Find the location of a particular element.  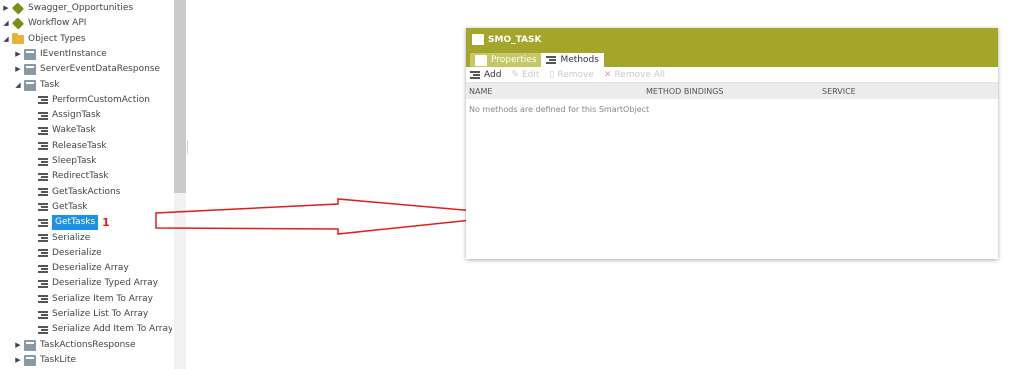

tree-item-label: Serialize Add Item To Array is located at coordinates (112, 329).